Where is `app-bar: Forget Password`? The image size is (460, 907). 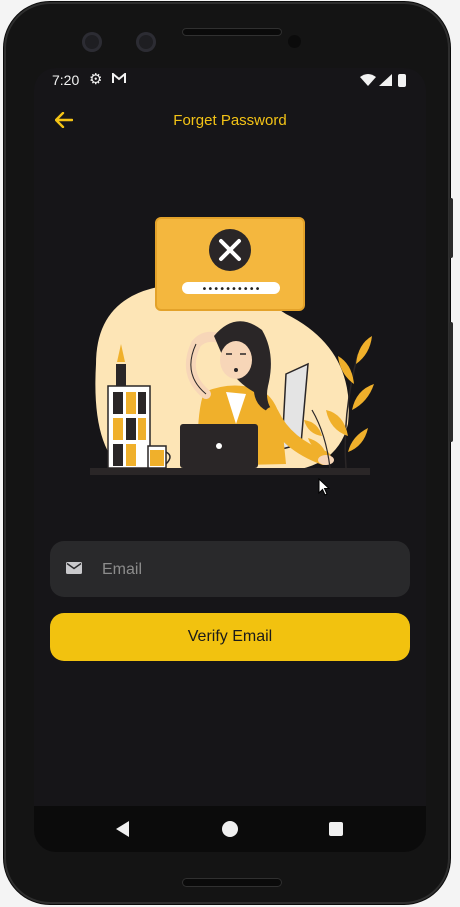 app-bar: Forget Password is located at coordinates (230, 120).